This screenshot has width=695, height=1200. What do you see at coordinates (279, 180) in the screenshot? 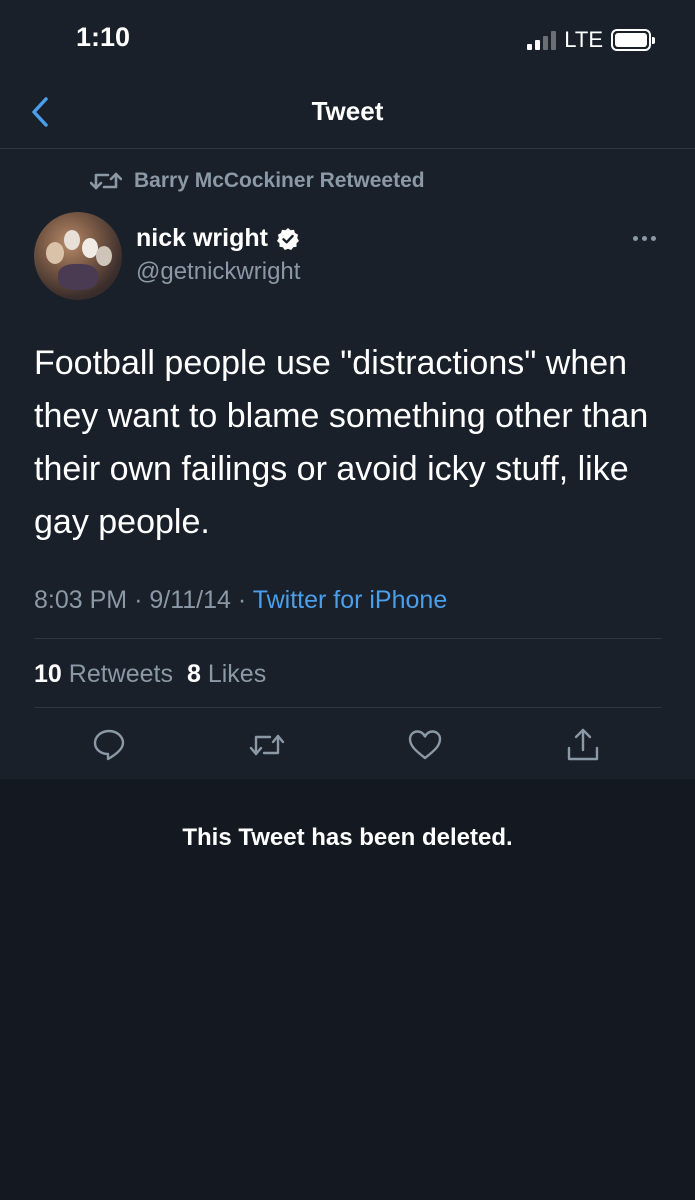
I see `retweeted-by-label: Barry McCockiner Retweeted` at bounding box center [279, 180].